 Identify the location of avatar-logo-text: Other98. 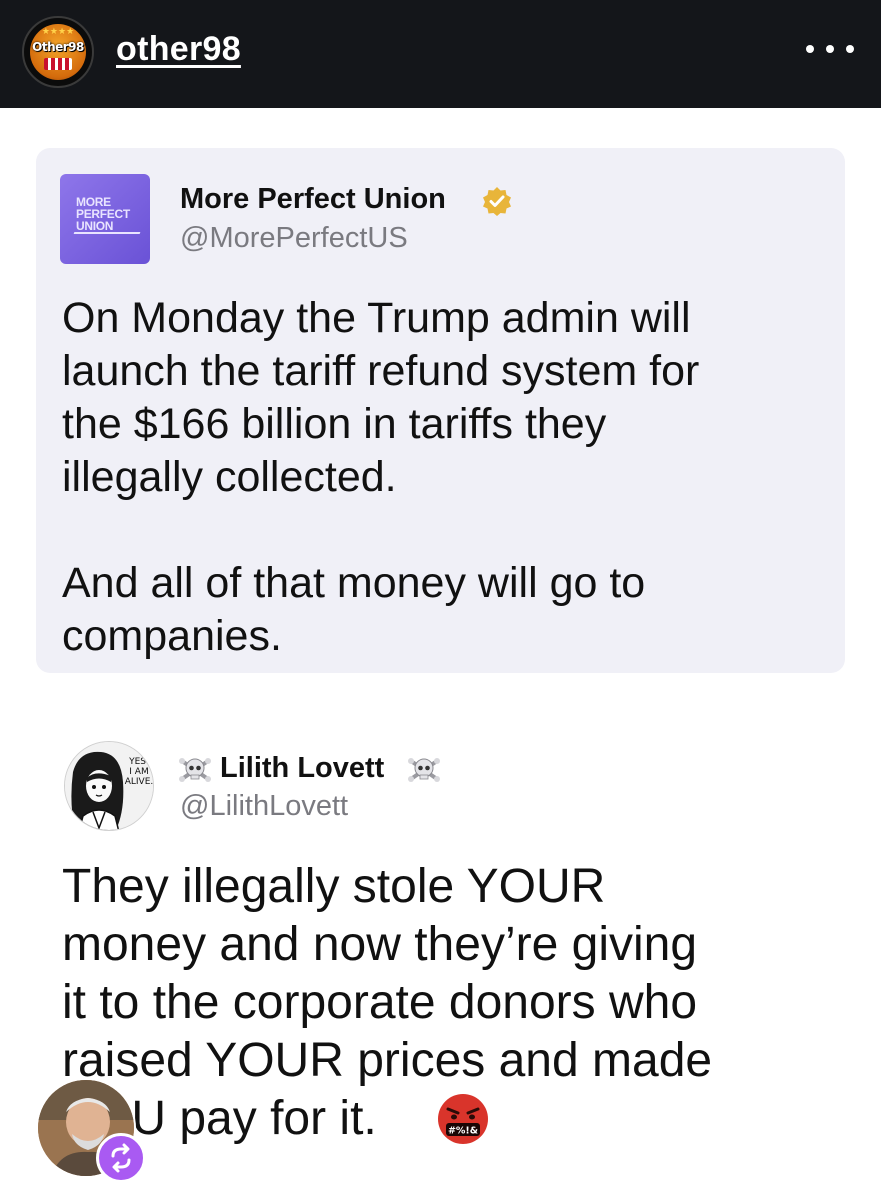
(58, 47).